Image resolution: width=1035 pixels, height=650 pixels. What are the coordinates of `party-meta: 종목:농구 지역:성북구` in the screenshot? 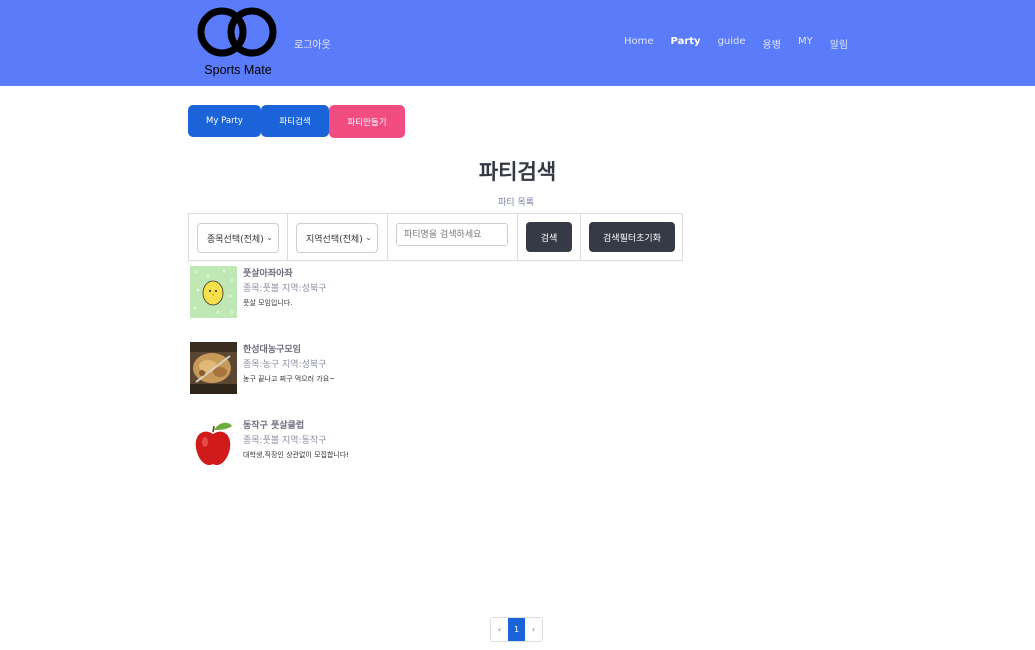 It's located at (285, 365).